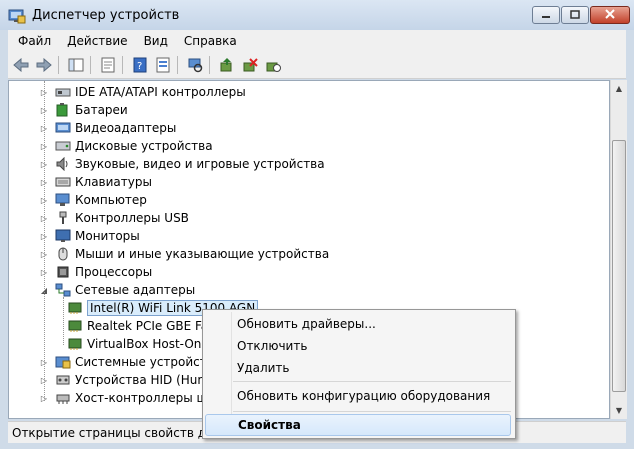 Image resolution: width=634 pixels, height=449 pixels. I want to click on ctx-uninstall-label: Удалить, so click(263, 368).